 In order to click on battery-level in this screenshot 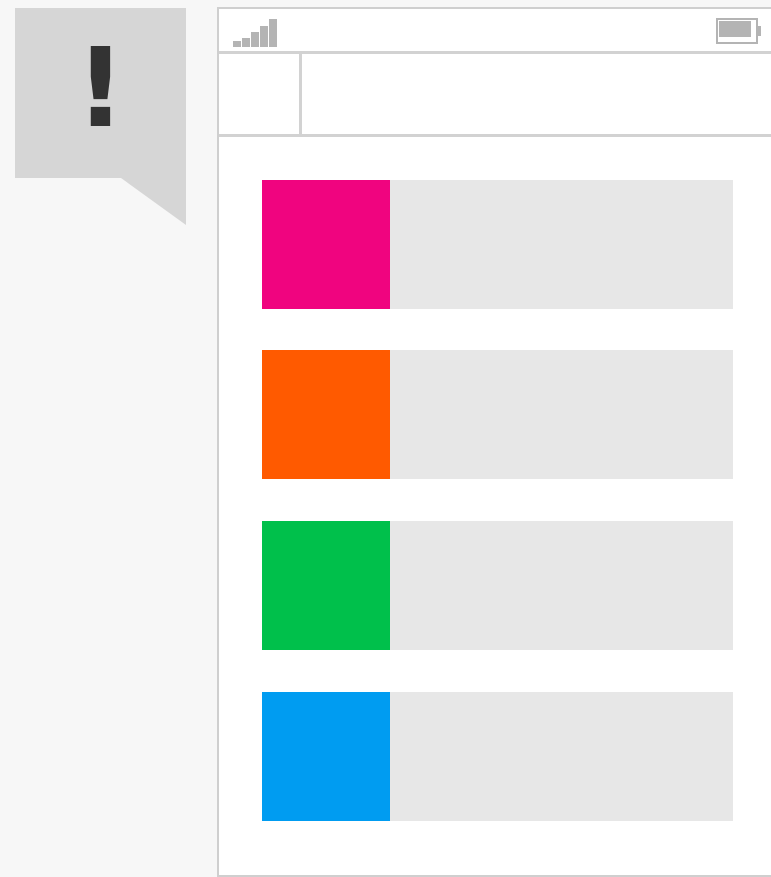, I will do `click(735, 29)`.